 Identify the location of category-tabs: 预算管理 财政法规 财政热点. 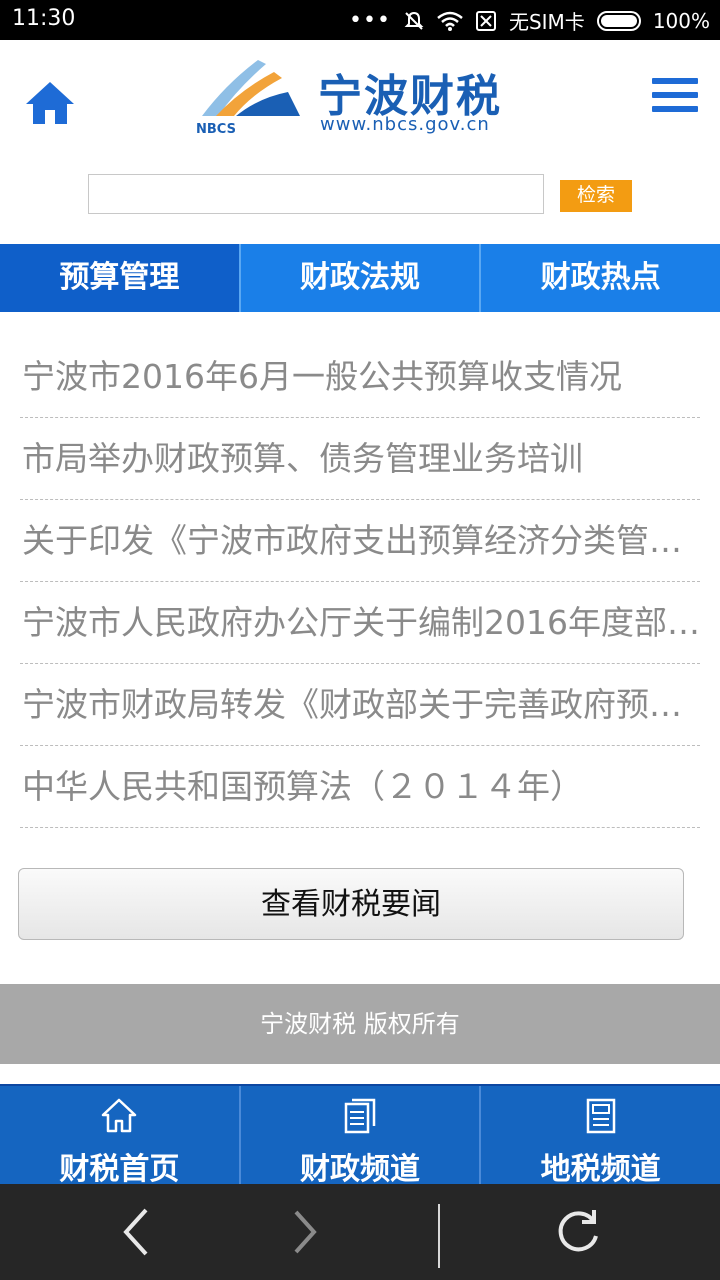
(360, 278).